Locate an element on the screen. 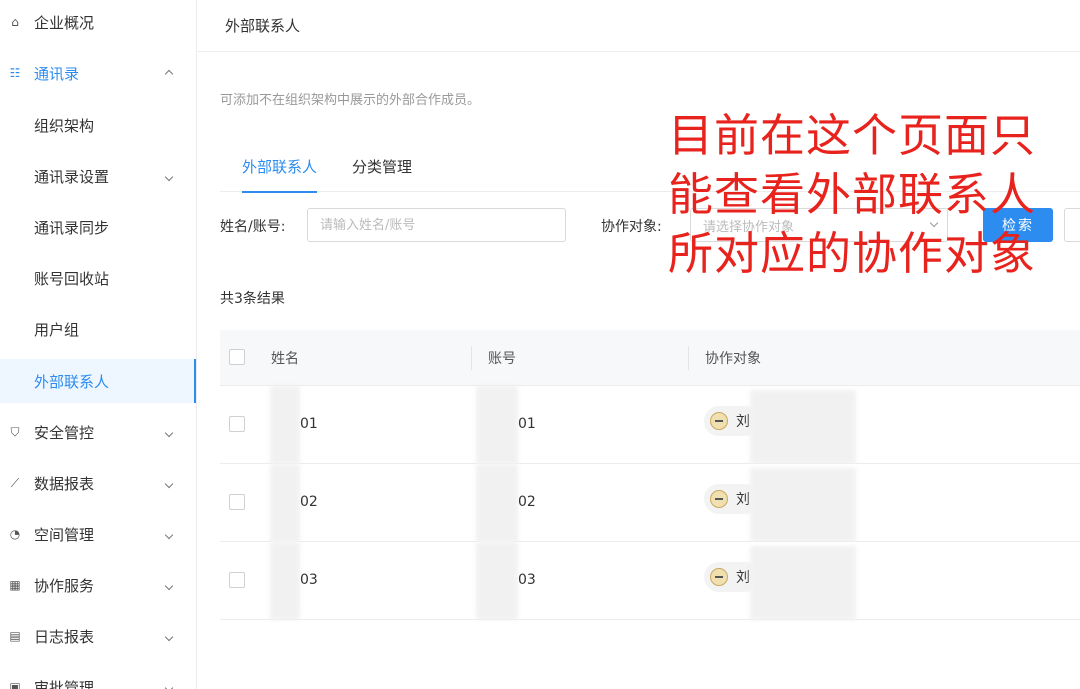  tab-external-contacts: 外部联系人 is located at coordinates (280, 174).